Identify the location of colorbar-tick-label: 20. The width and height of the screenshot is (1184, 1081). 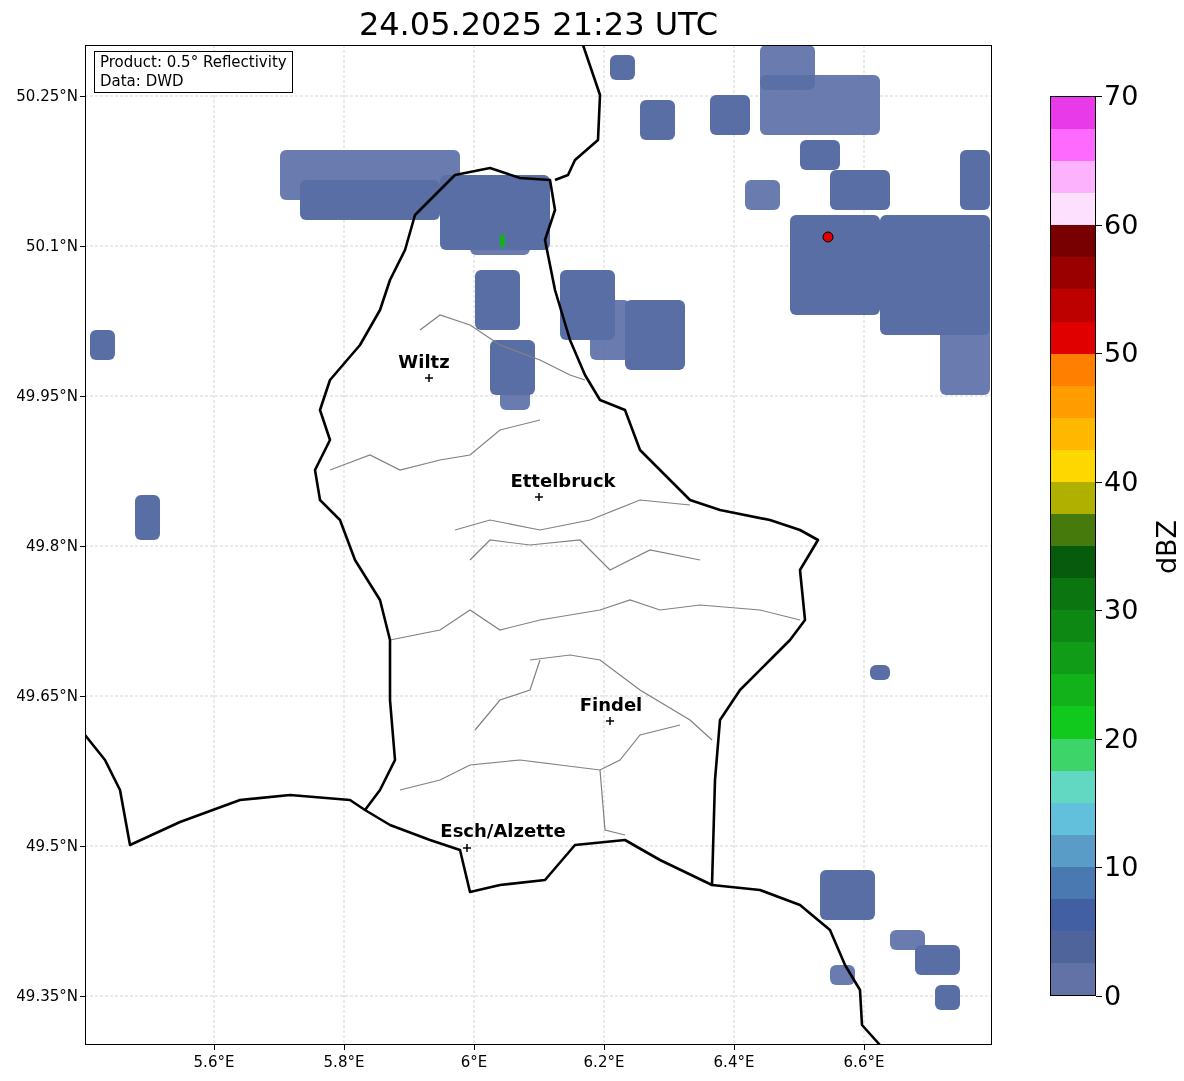
(1121, 738).